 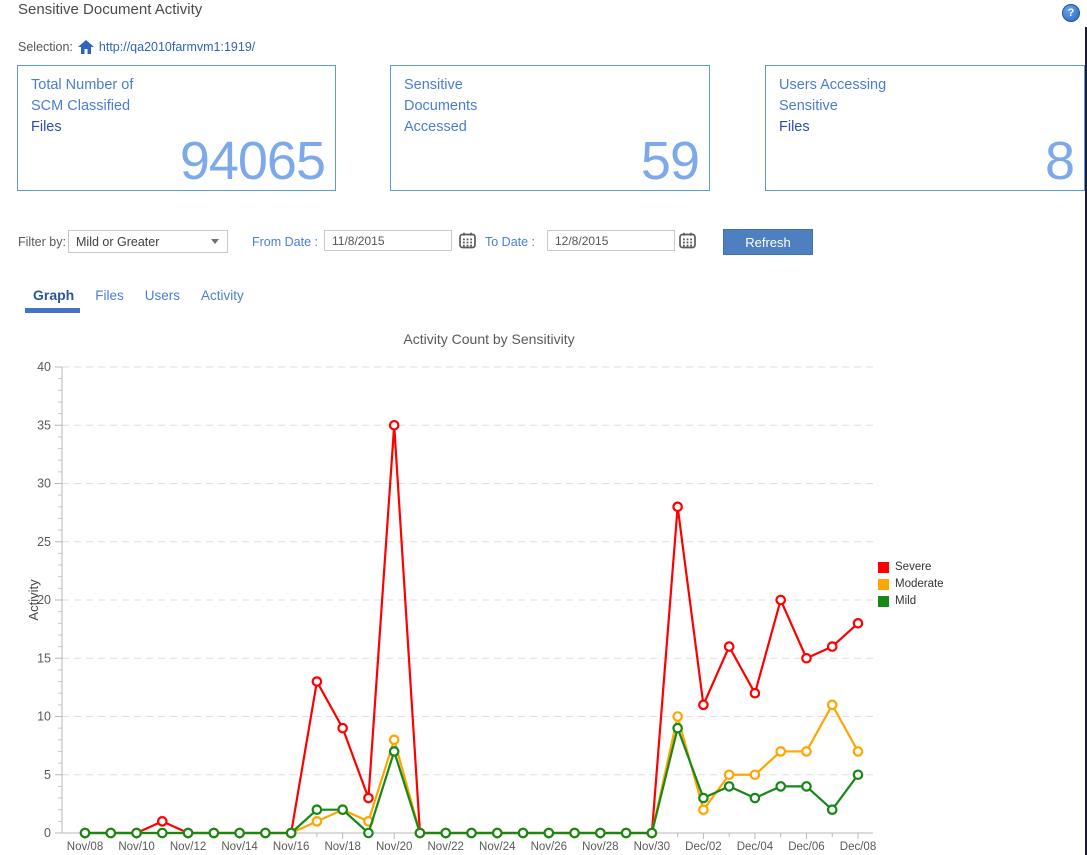 What do you see at coordinates (670, 161) in the screenshot?
I see `stat-value-sensitive-documents-accessed: 59` at bounding box center [670, 161].